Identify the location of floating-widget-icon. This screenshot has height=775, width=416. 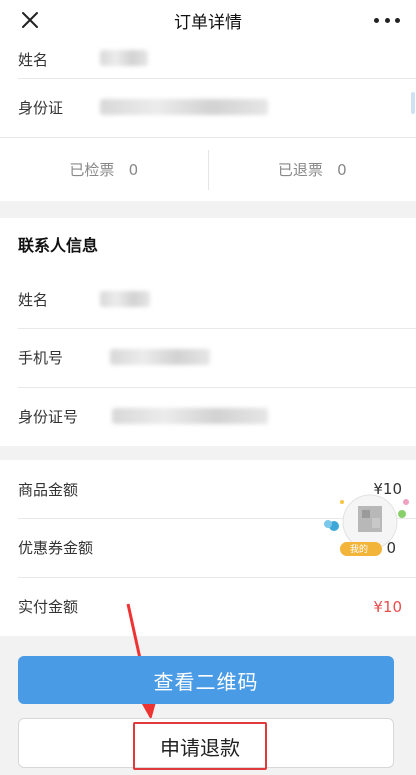
(366, 525).